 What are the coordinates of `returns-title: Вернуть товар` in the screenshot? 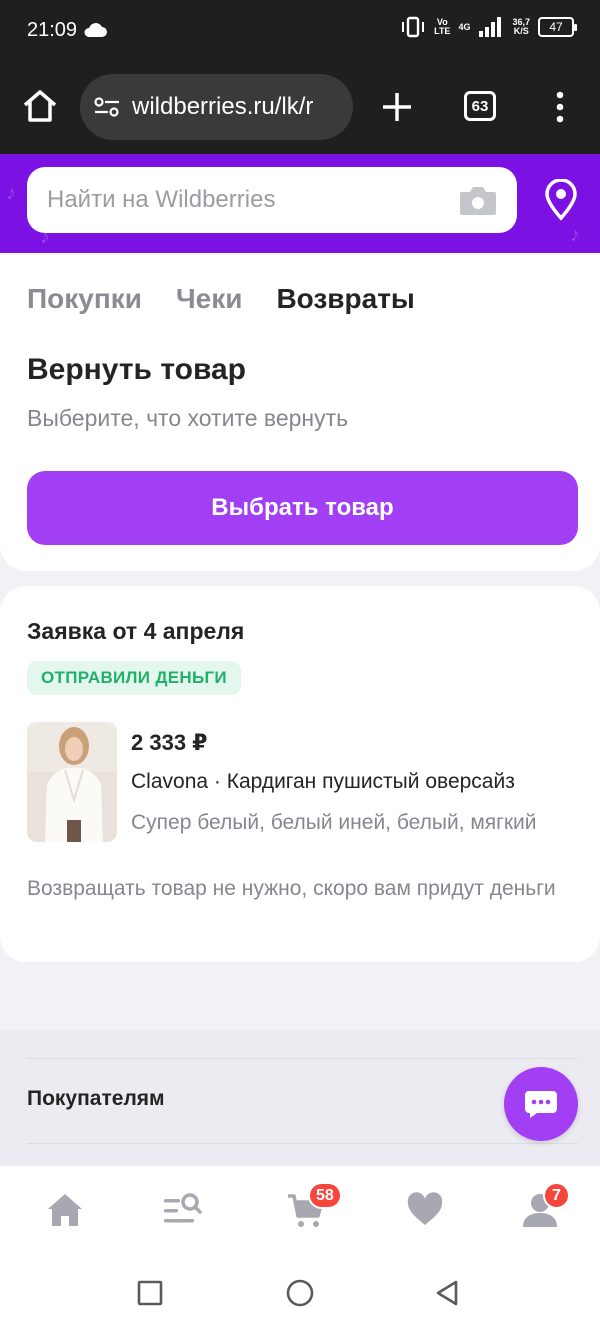 It's located at (136, 369).